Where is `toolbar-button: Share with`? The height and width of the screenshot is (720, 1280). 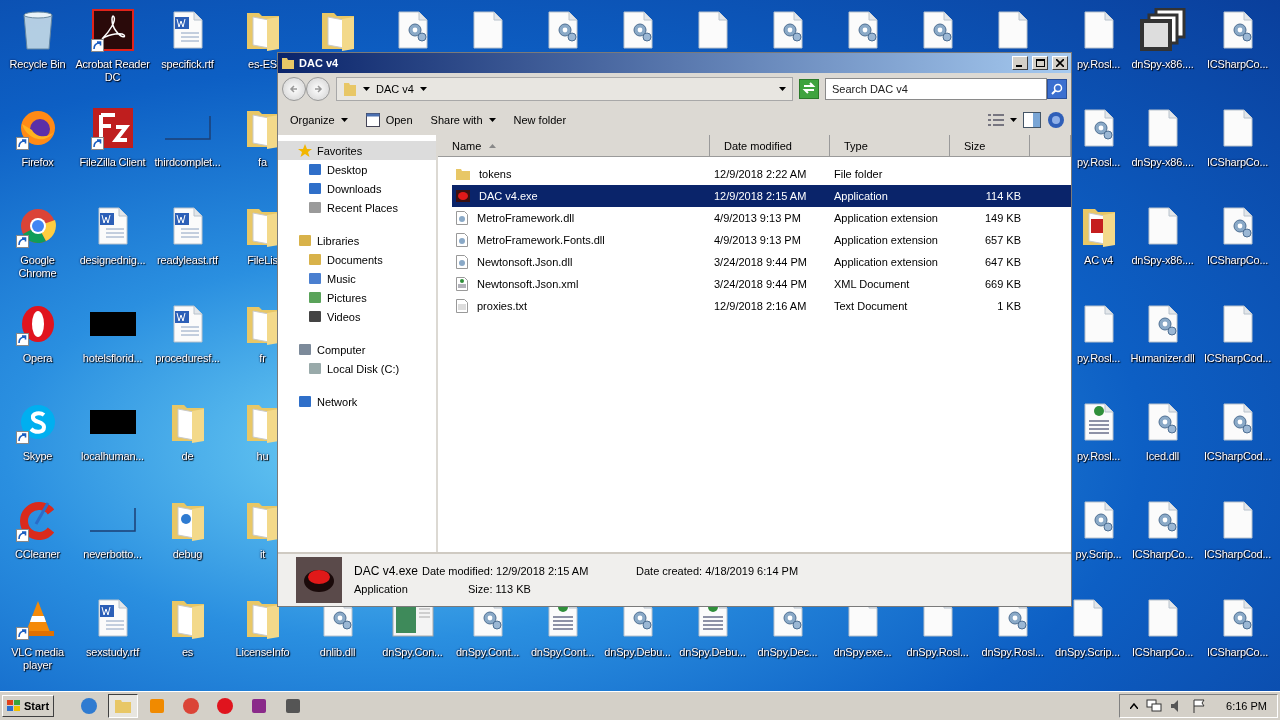
toolbar-button: Share with is located at coordinates (463, 120).